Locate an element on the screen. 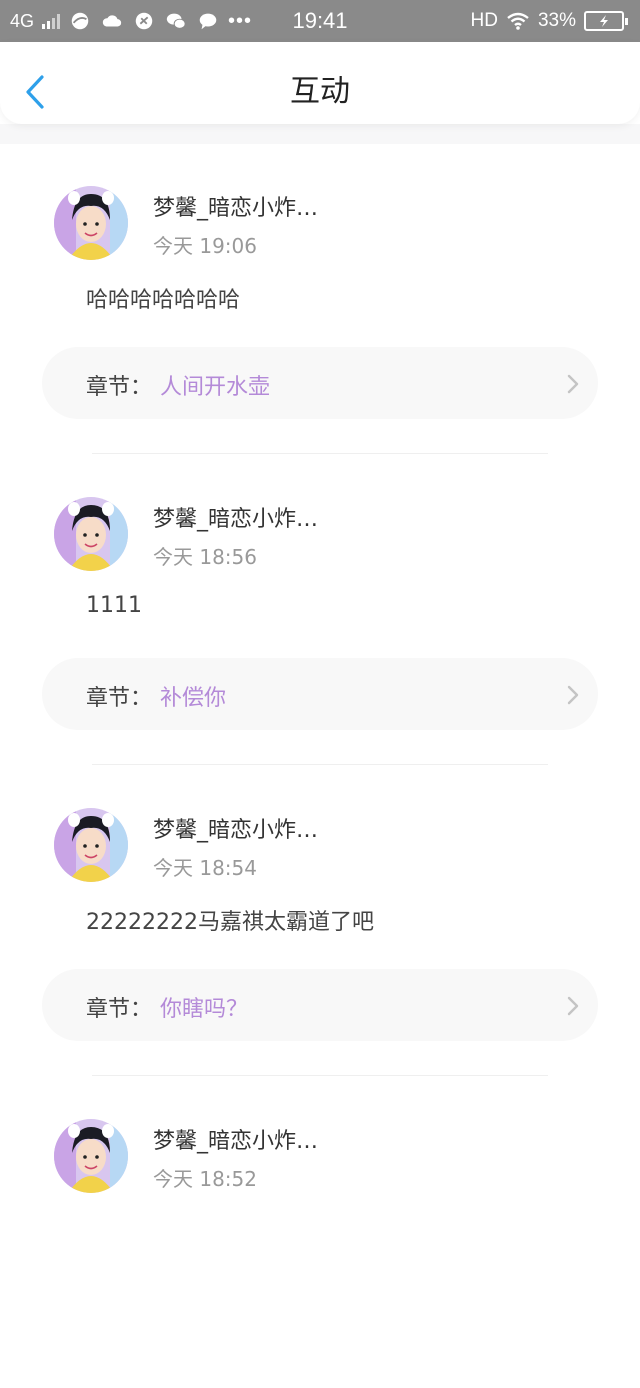  chapter-link: 章节： 人间开水壶 is located at coordinates (320, 383).